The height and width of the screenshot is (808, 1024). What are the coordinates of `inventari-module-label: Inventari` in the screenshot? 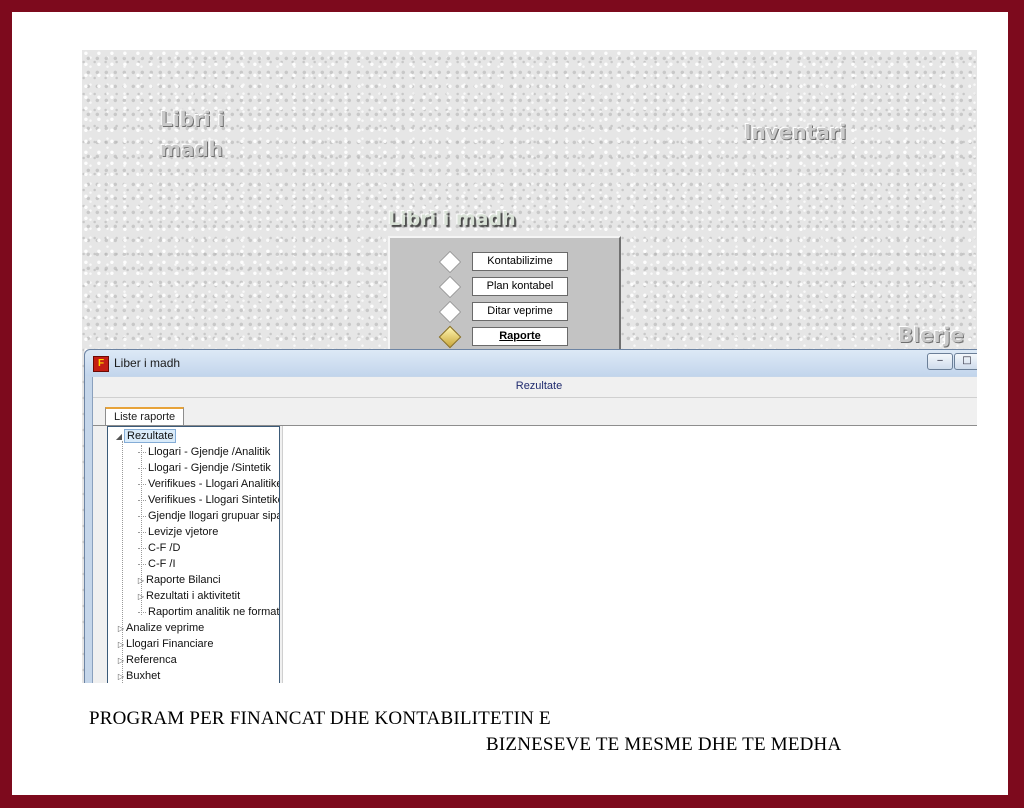 It's located at (795, 132).